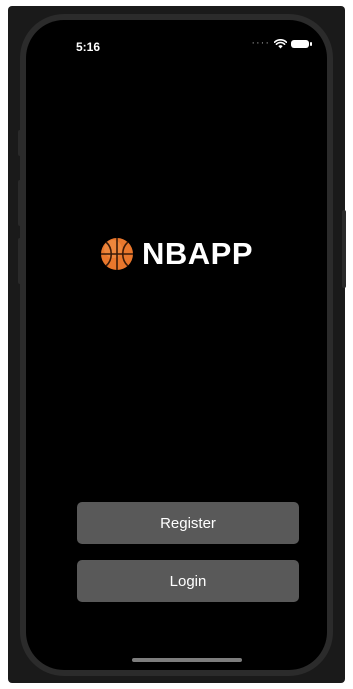  Describe the element at coordinates (260, 43) in the screenshot. I see `signal-icon: ····` at that location.